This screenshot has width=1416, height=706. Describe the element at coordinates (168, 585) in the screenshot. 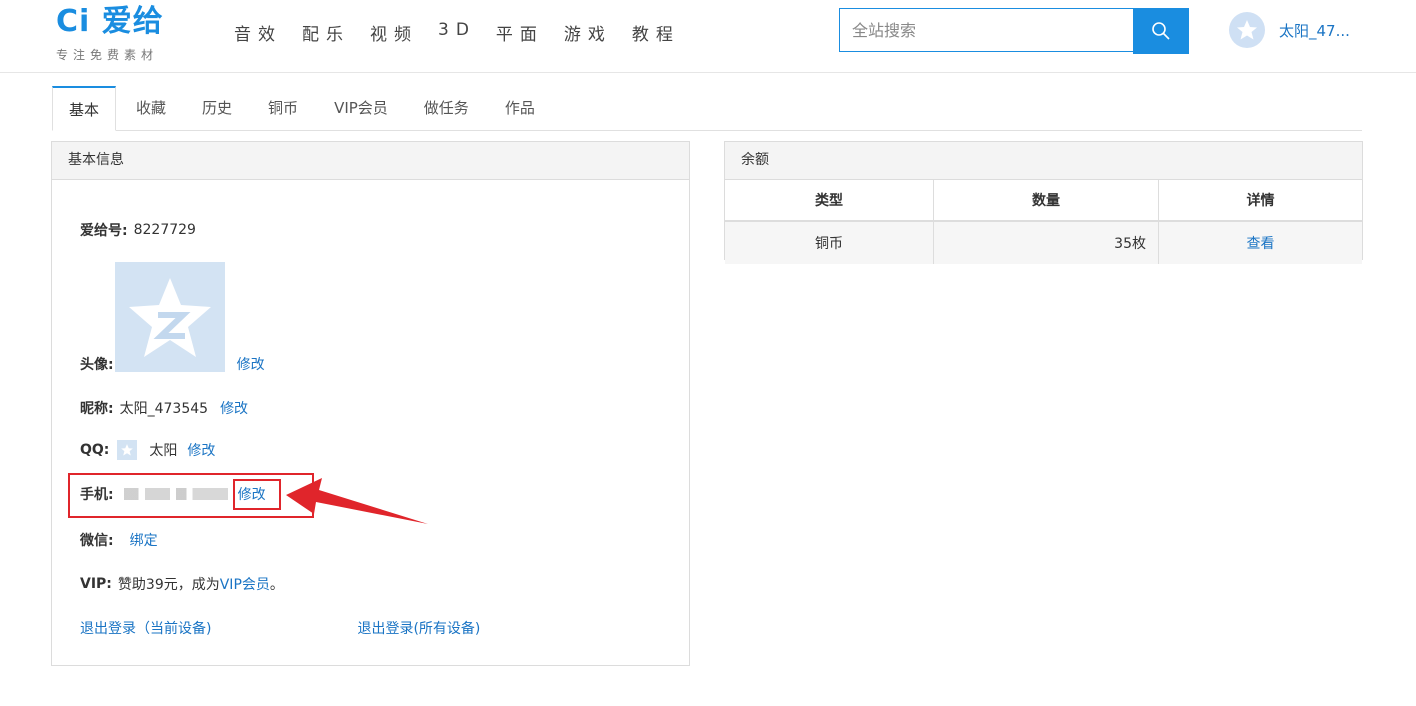

I see `vip-text: 赞助39元，成为` at that location.